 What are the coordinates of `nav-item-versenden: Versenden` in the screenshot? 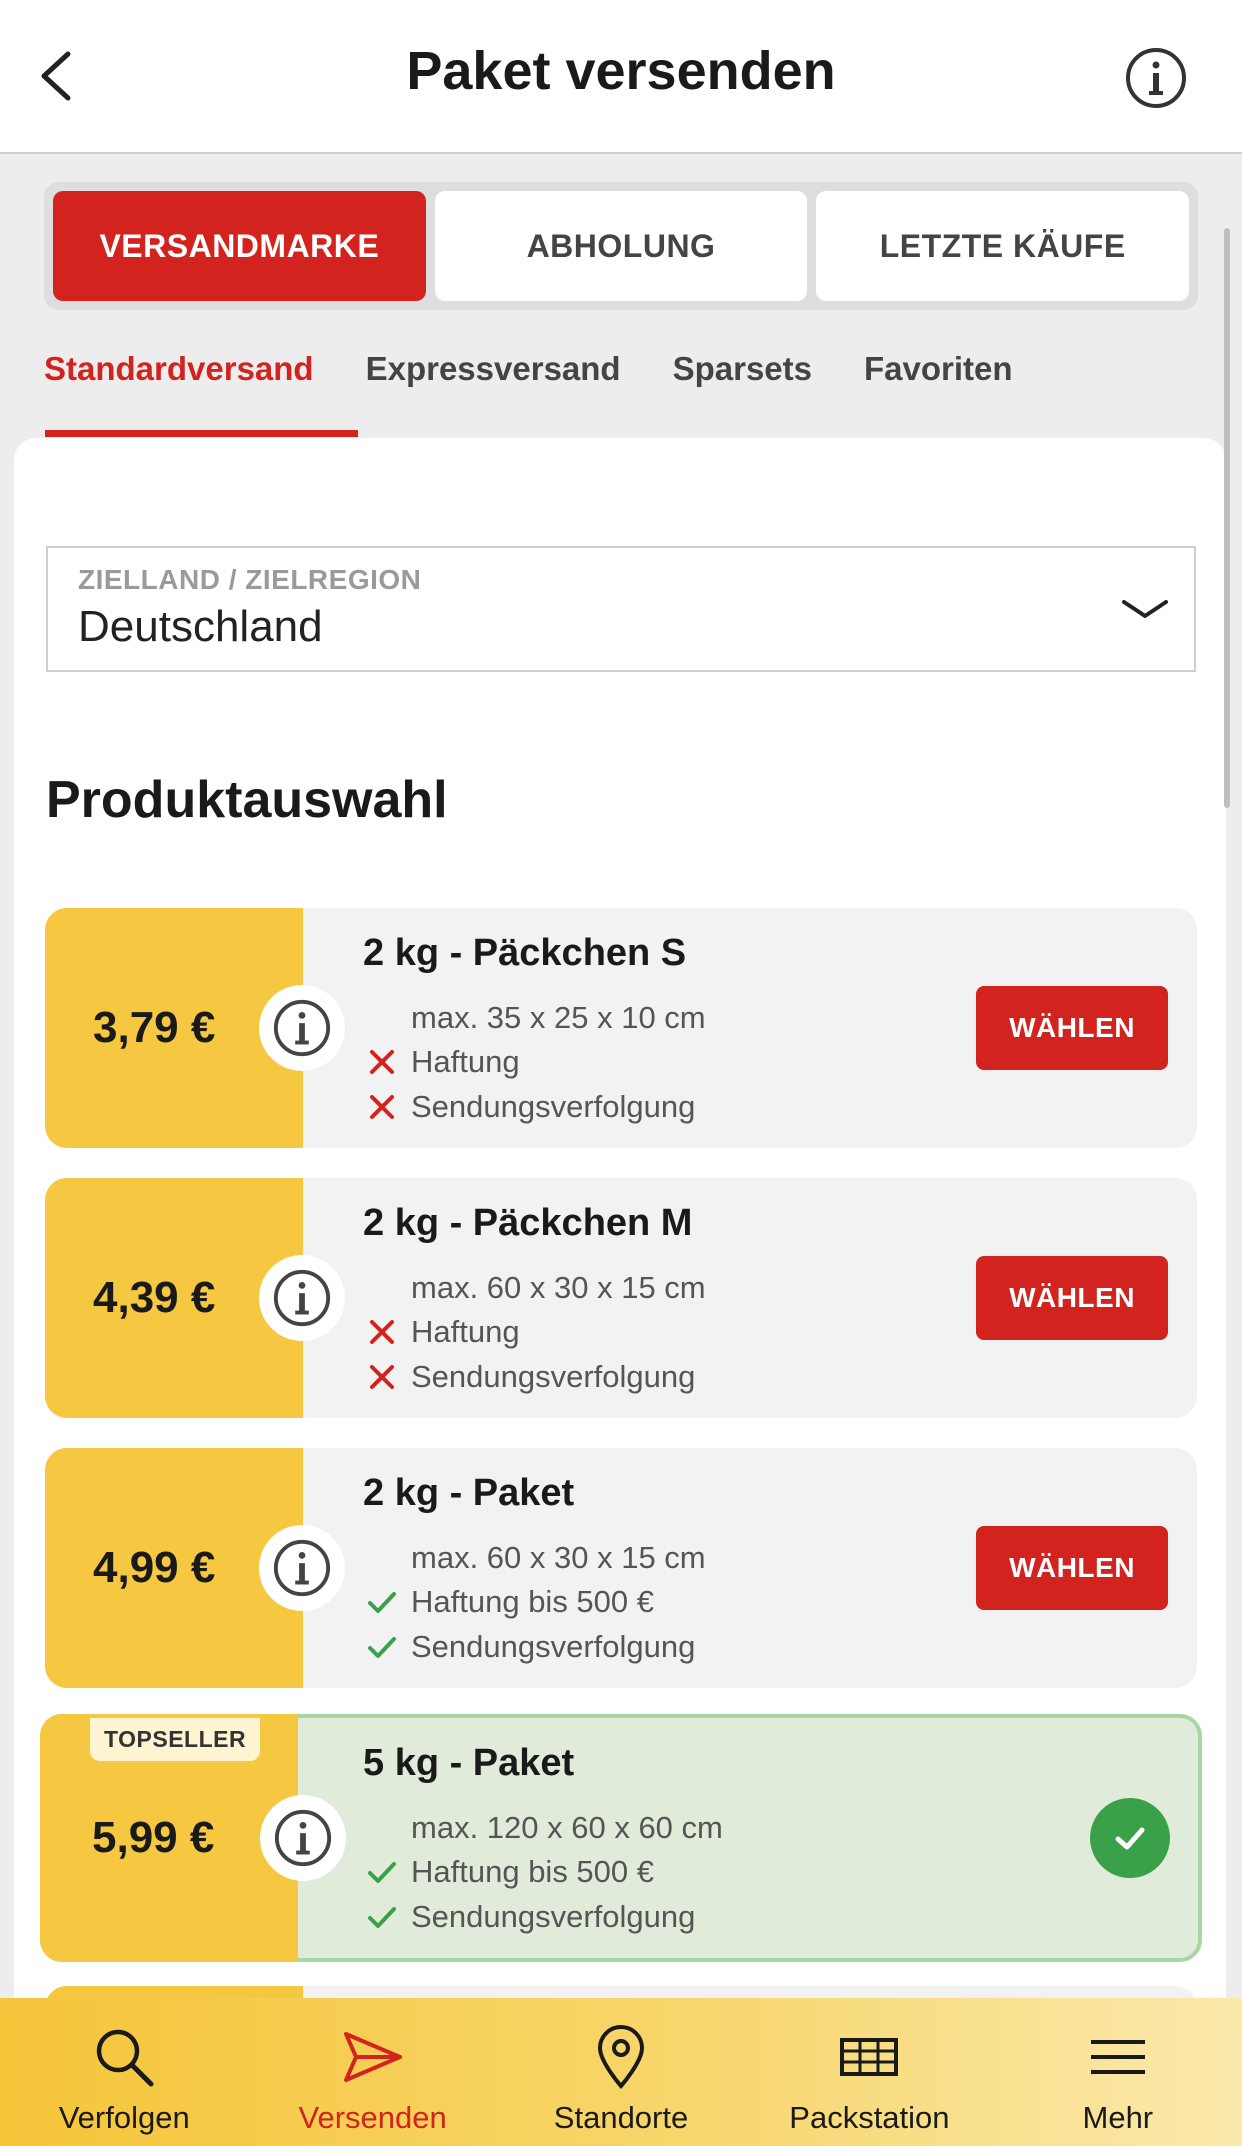 It's located at (372, 2072).